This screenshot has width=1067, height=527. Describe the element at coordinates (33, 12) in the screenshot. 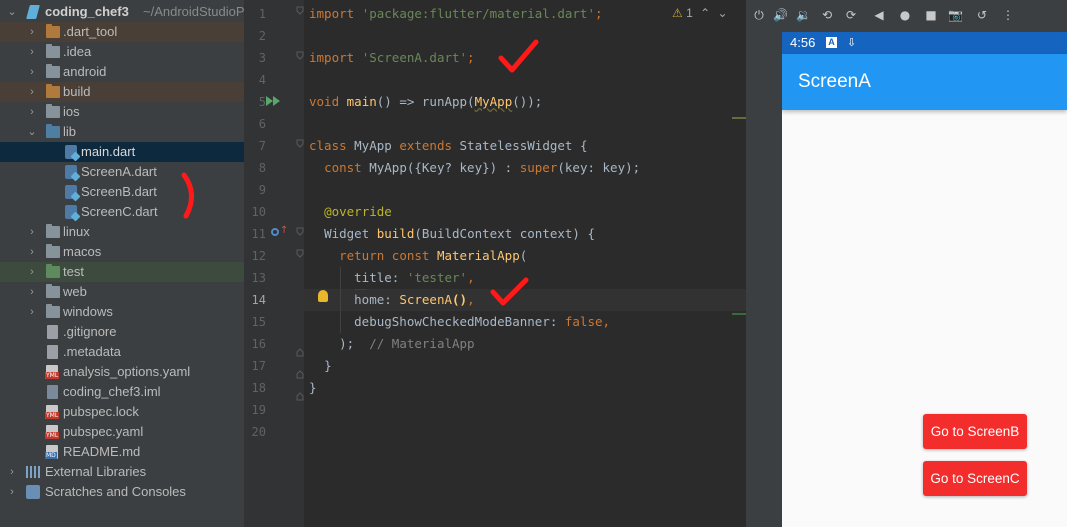

I see `flutter-icon` at that location.